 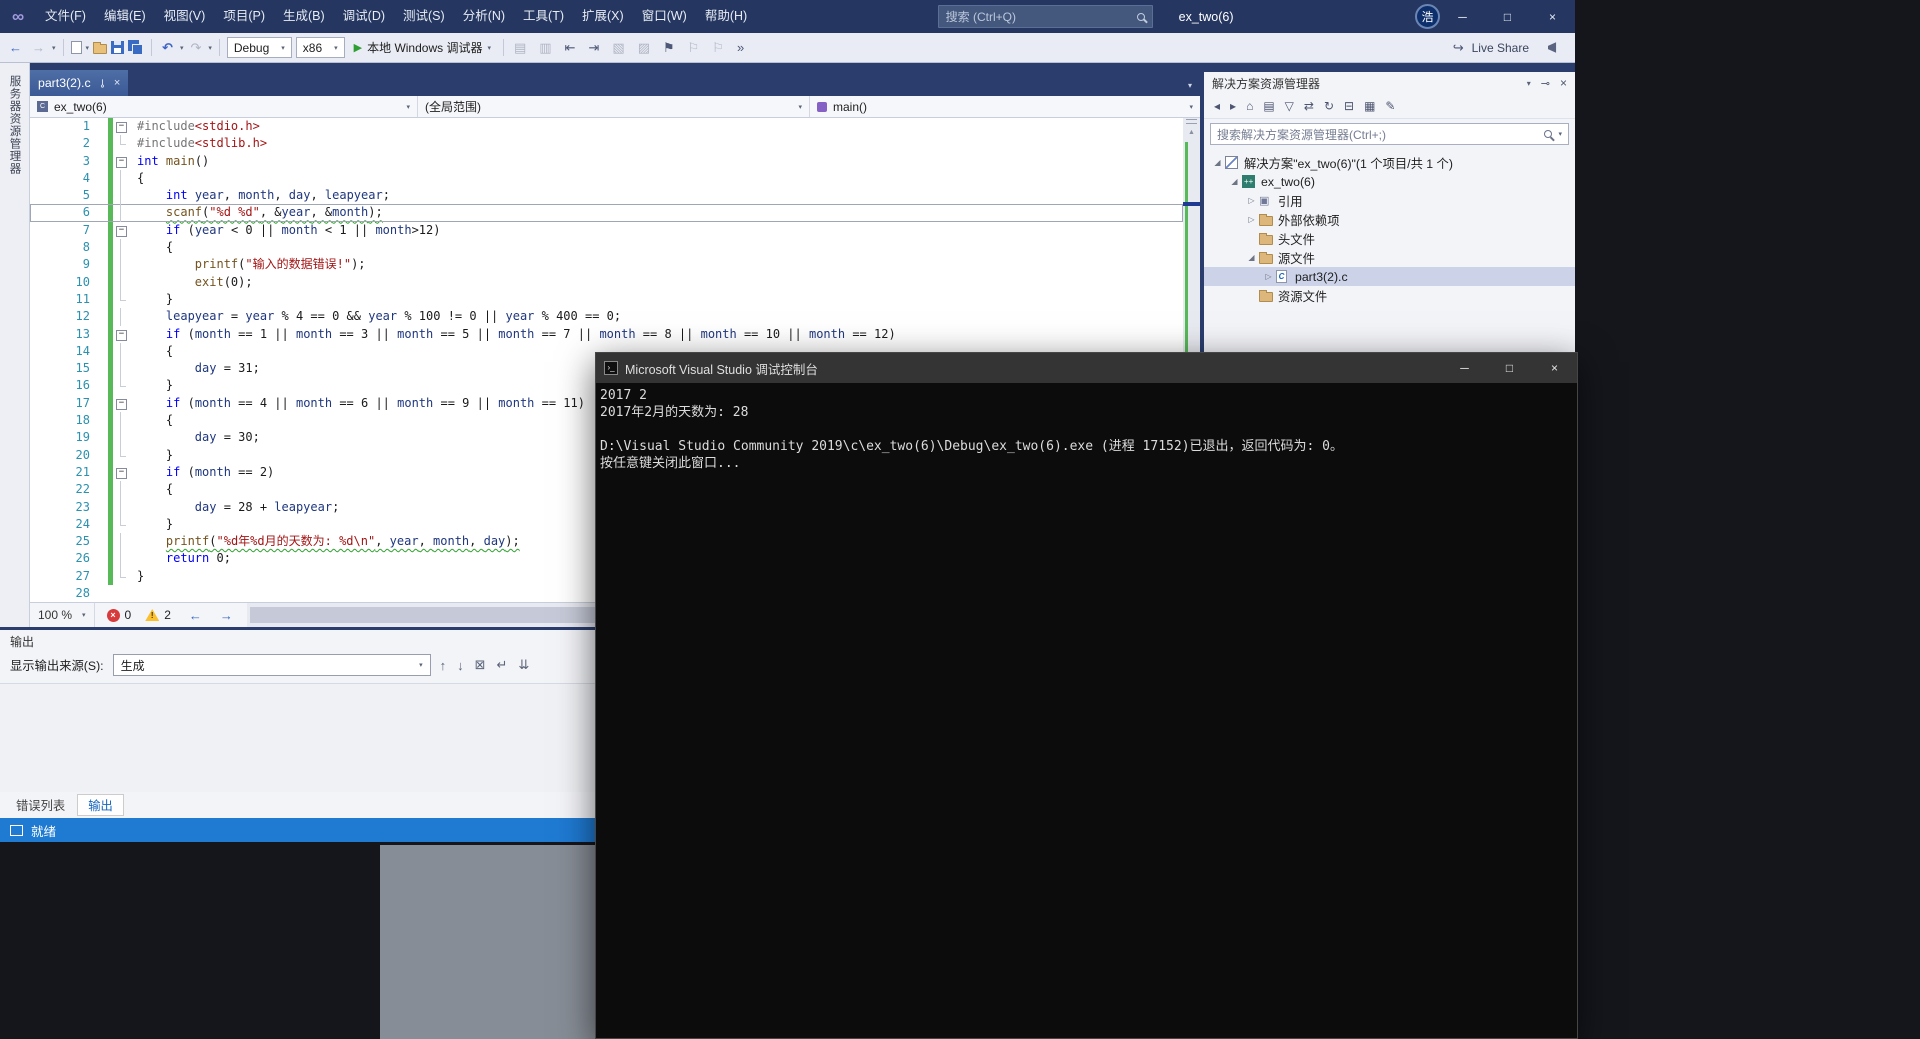 I want to click on menu-item: 窗口(W), so click(x=664, y=16).